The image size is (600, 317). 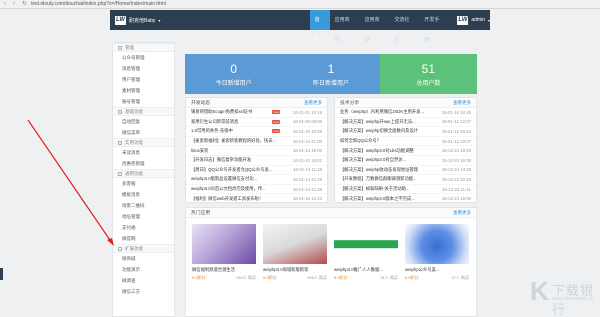 I want to click on left-edge-tab, so click(x=1, y=274).